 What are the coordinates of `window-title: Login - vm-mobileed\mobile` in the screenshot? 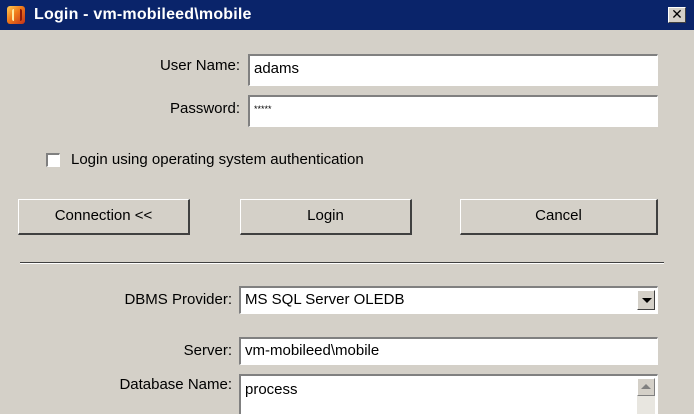 It's located at (143, 14).